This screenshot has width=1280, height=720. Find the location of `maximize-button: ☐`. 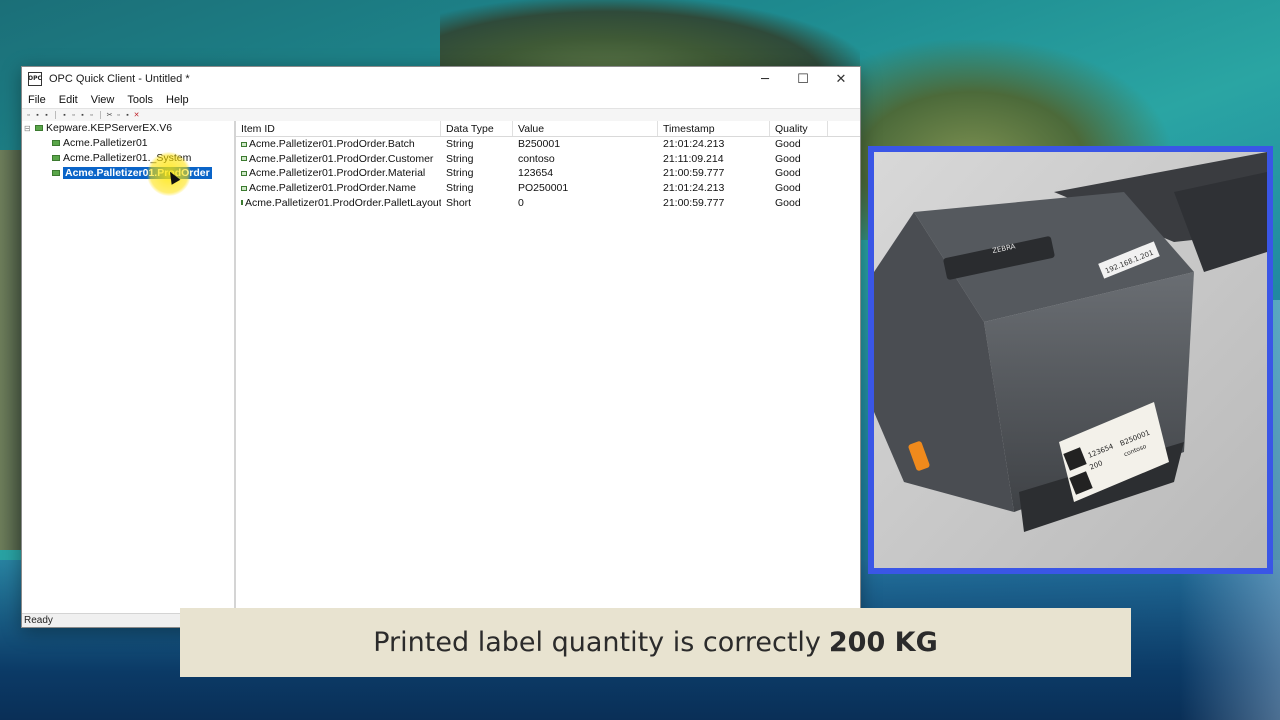

maximize-button: ☐ is located at coordinates (803, 79).